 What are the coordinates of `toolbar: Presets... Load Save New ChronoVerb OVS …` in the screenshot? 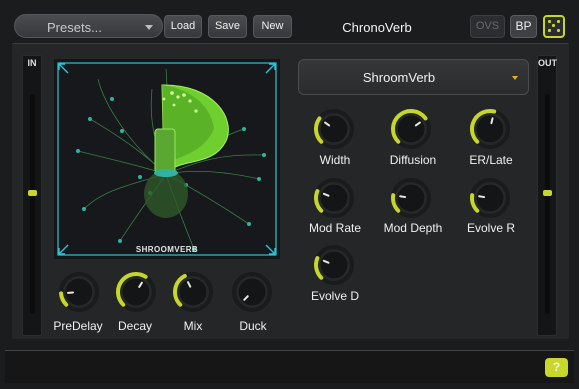 It's located at (289, 26).